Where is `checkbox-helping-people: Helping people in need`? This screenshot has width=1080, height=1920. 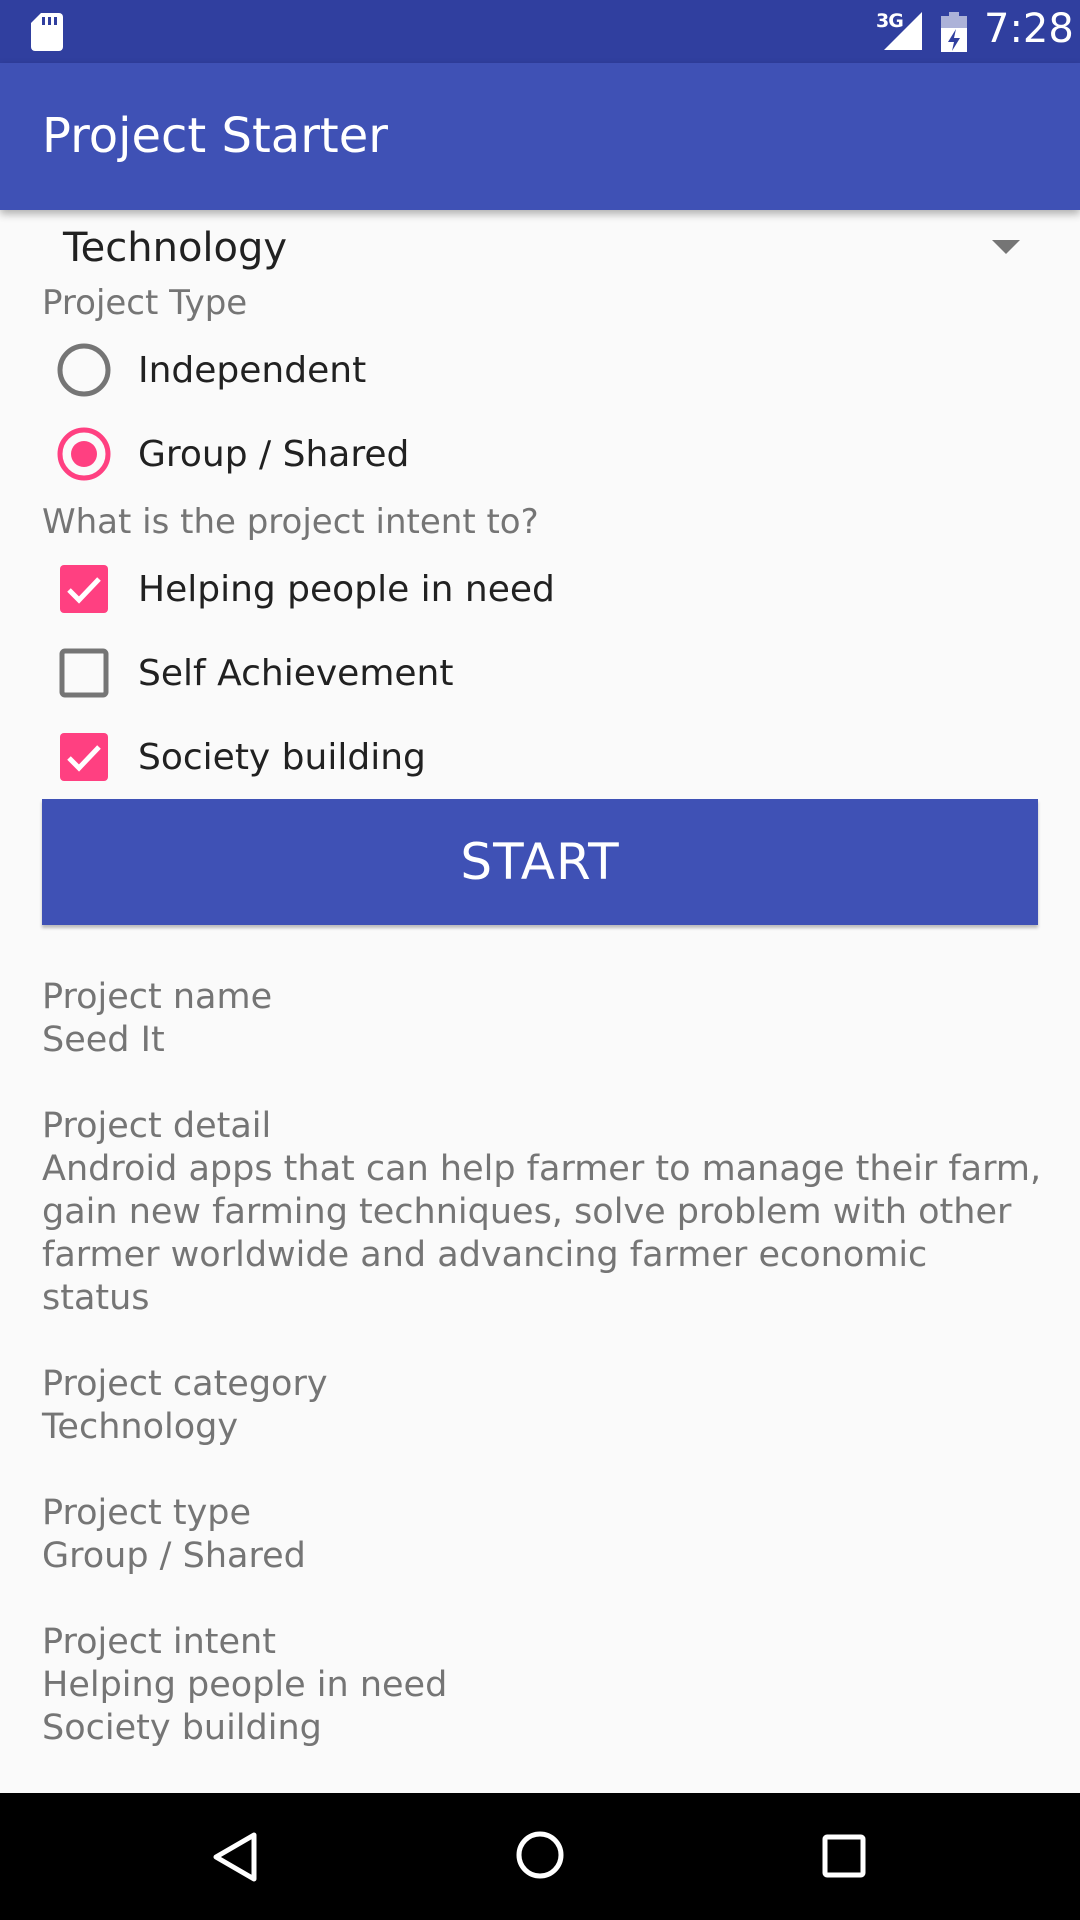
checkbox-helping-people: Helping people in need is located at coordinates (305, 589).